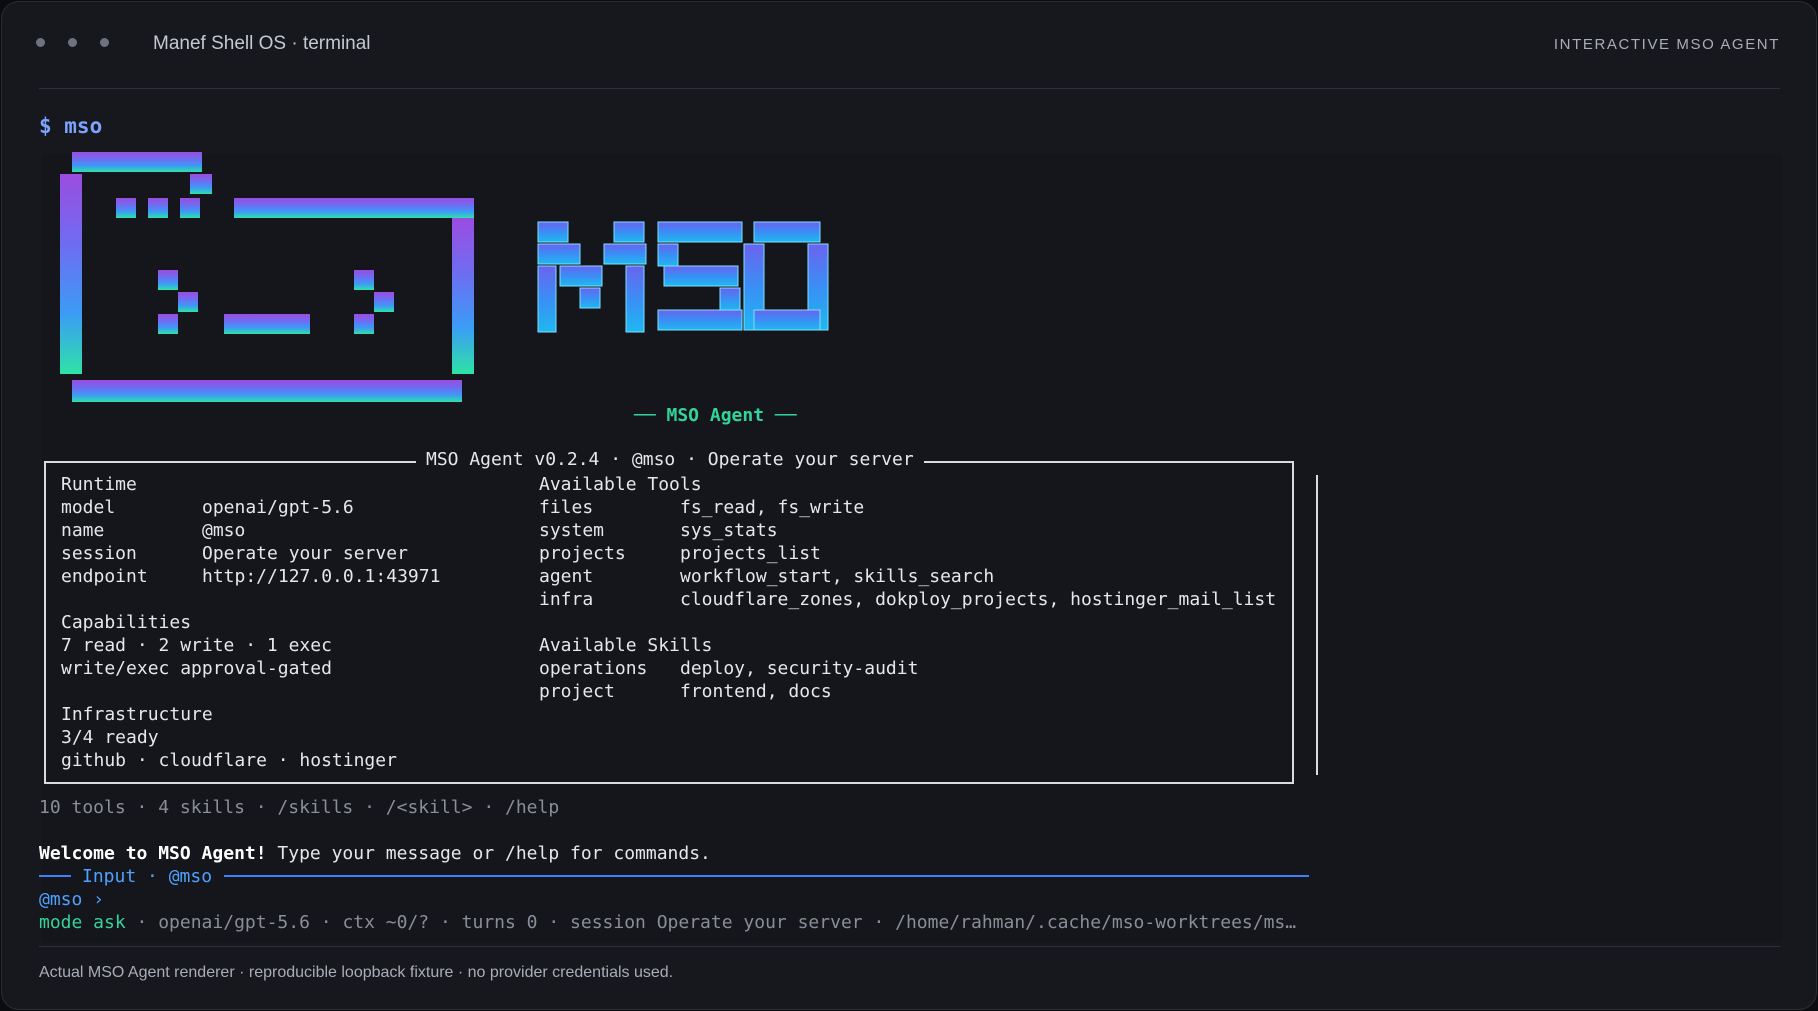 The image size is (1818, 1011). Describe the element at coordinates (566, 507) in the screenshot. I see `tools-key-files: files` at that location.